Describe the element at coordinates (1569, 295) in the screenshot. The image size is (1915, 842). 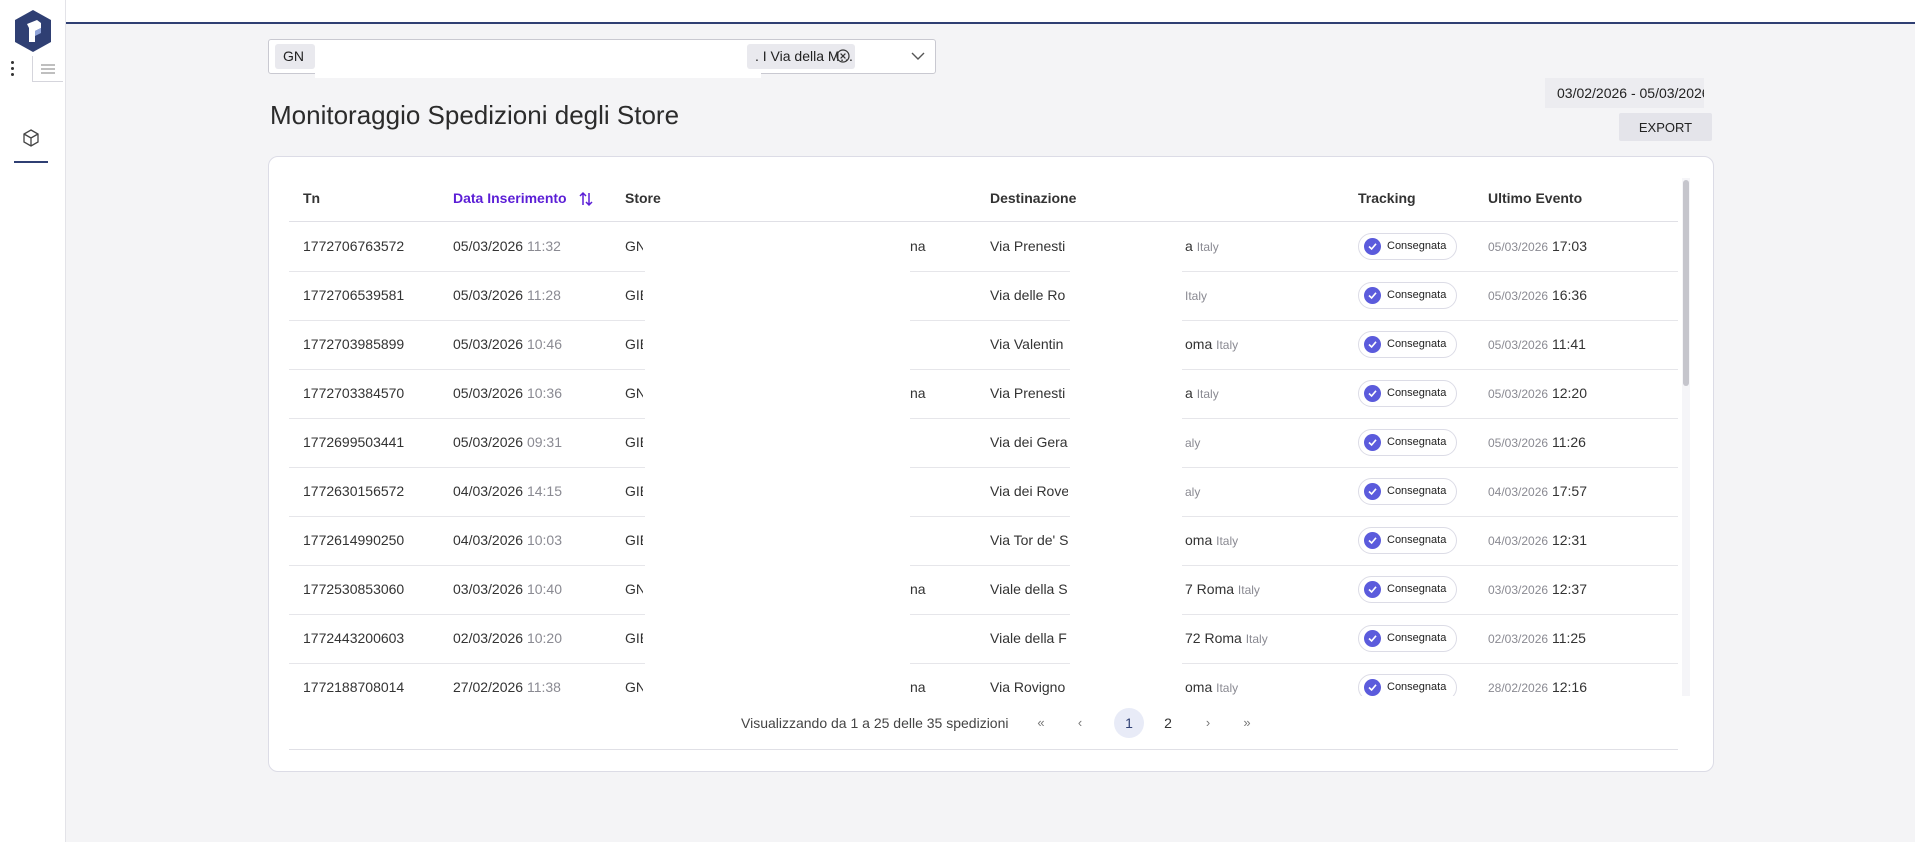
I see `cell-event-time: 16:36` at that location.